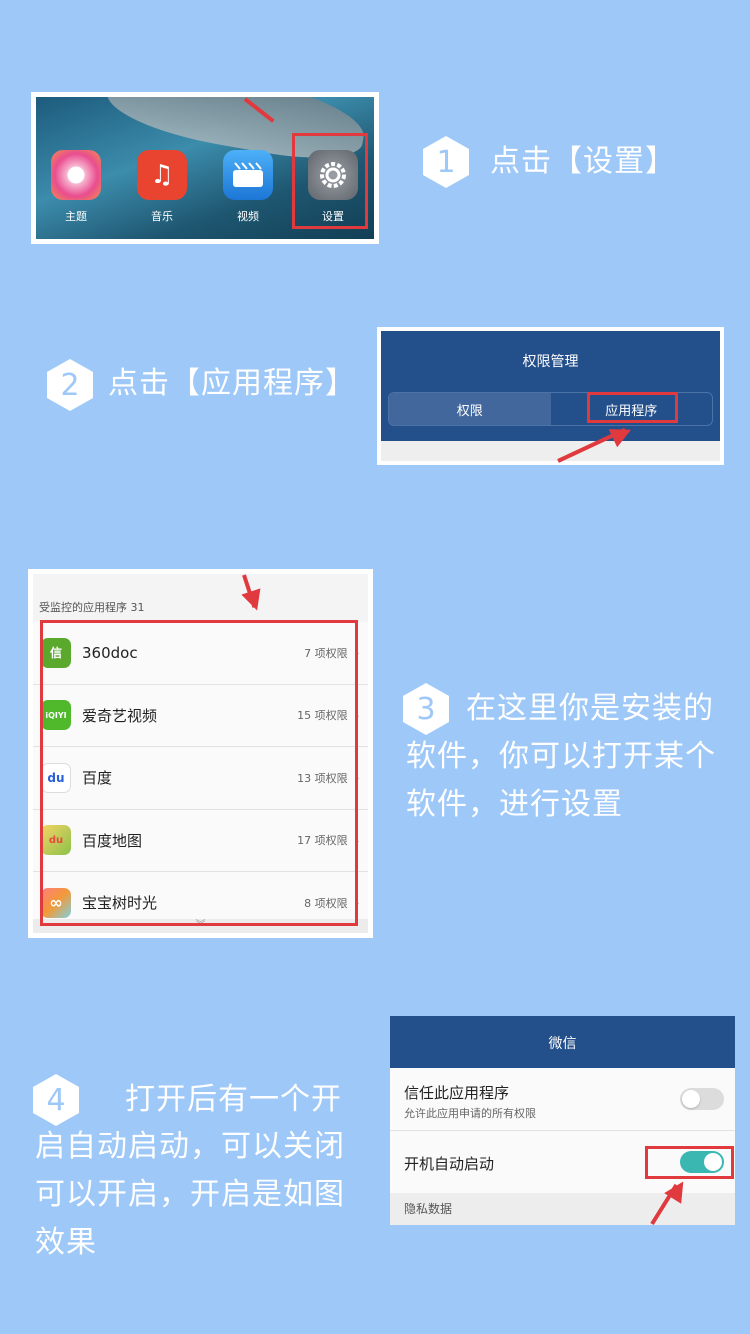 The width and height of the screenshot is (750, 1334). I want to click on trust-app-row: 信任此应用程序 允许此应用申请的所有权限, so click(562, 1099).